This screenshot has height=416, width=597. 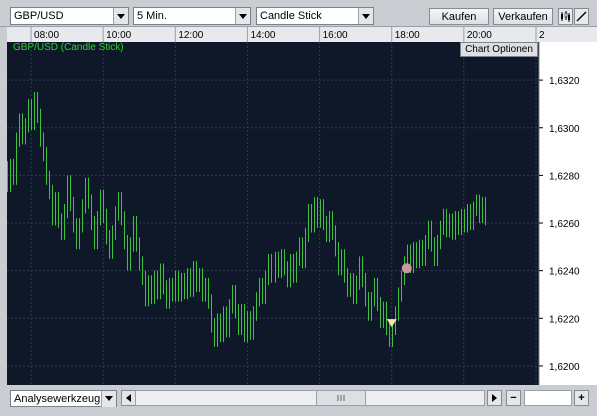 I want to click on x-tick-label: 16:00, so click(x=335, y=35).